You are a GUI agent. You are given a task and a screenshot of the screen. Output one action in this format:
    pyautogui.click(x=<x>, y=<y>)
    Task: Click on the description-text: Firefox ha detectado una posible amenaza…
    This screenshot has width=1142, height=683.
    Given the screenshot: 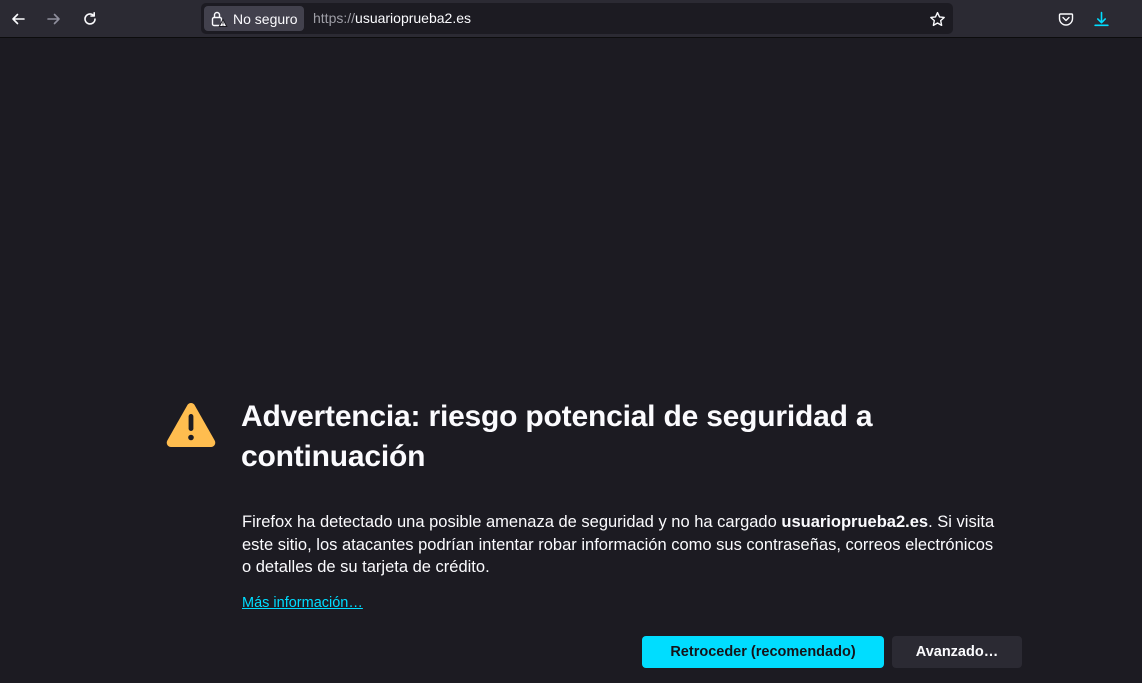 What is the action you would take?
    pyautogui.click(x=512, y=522)
    